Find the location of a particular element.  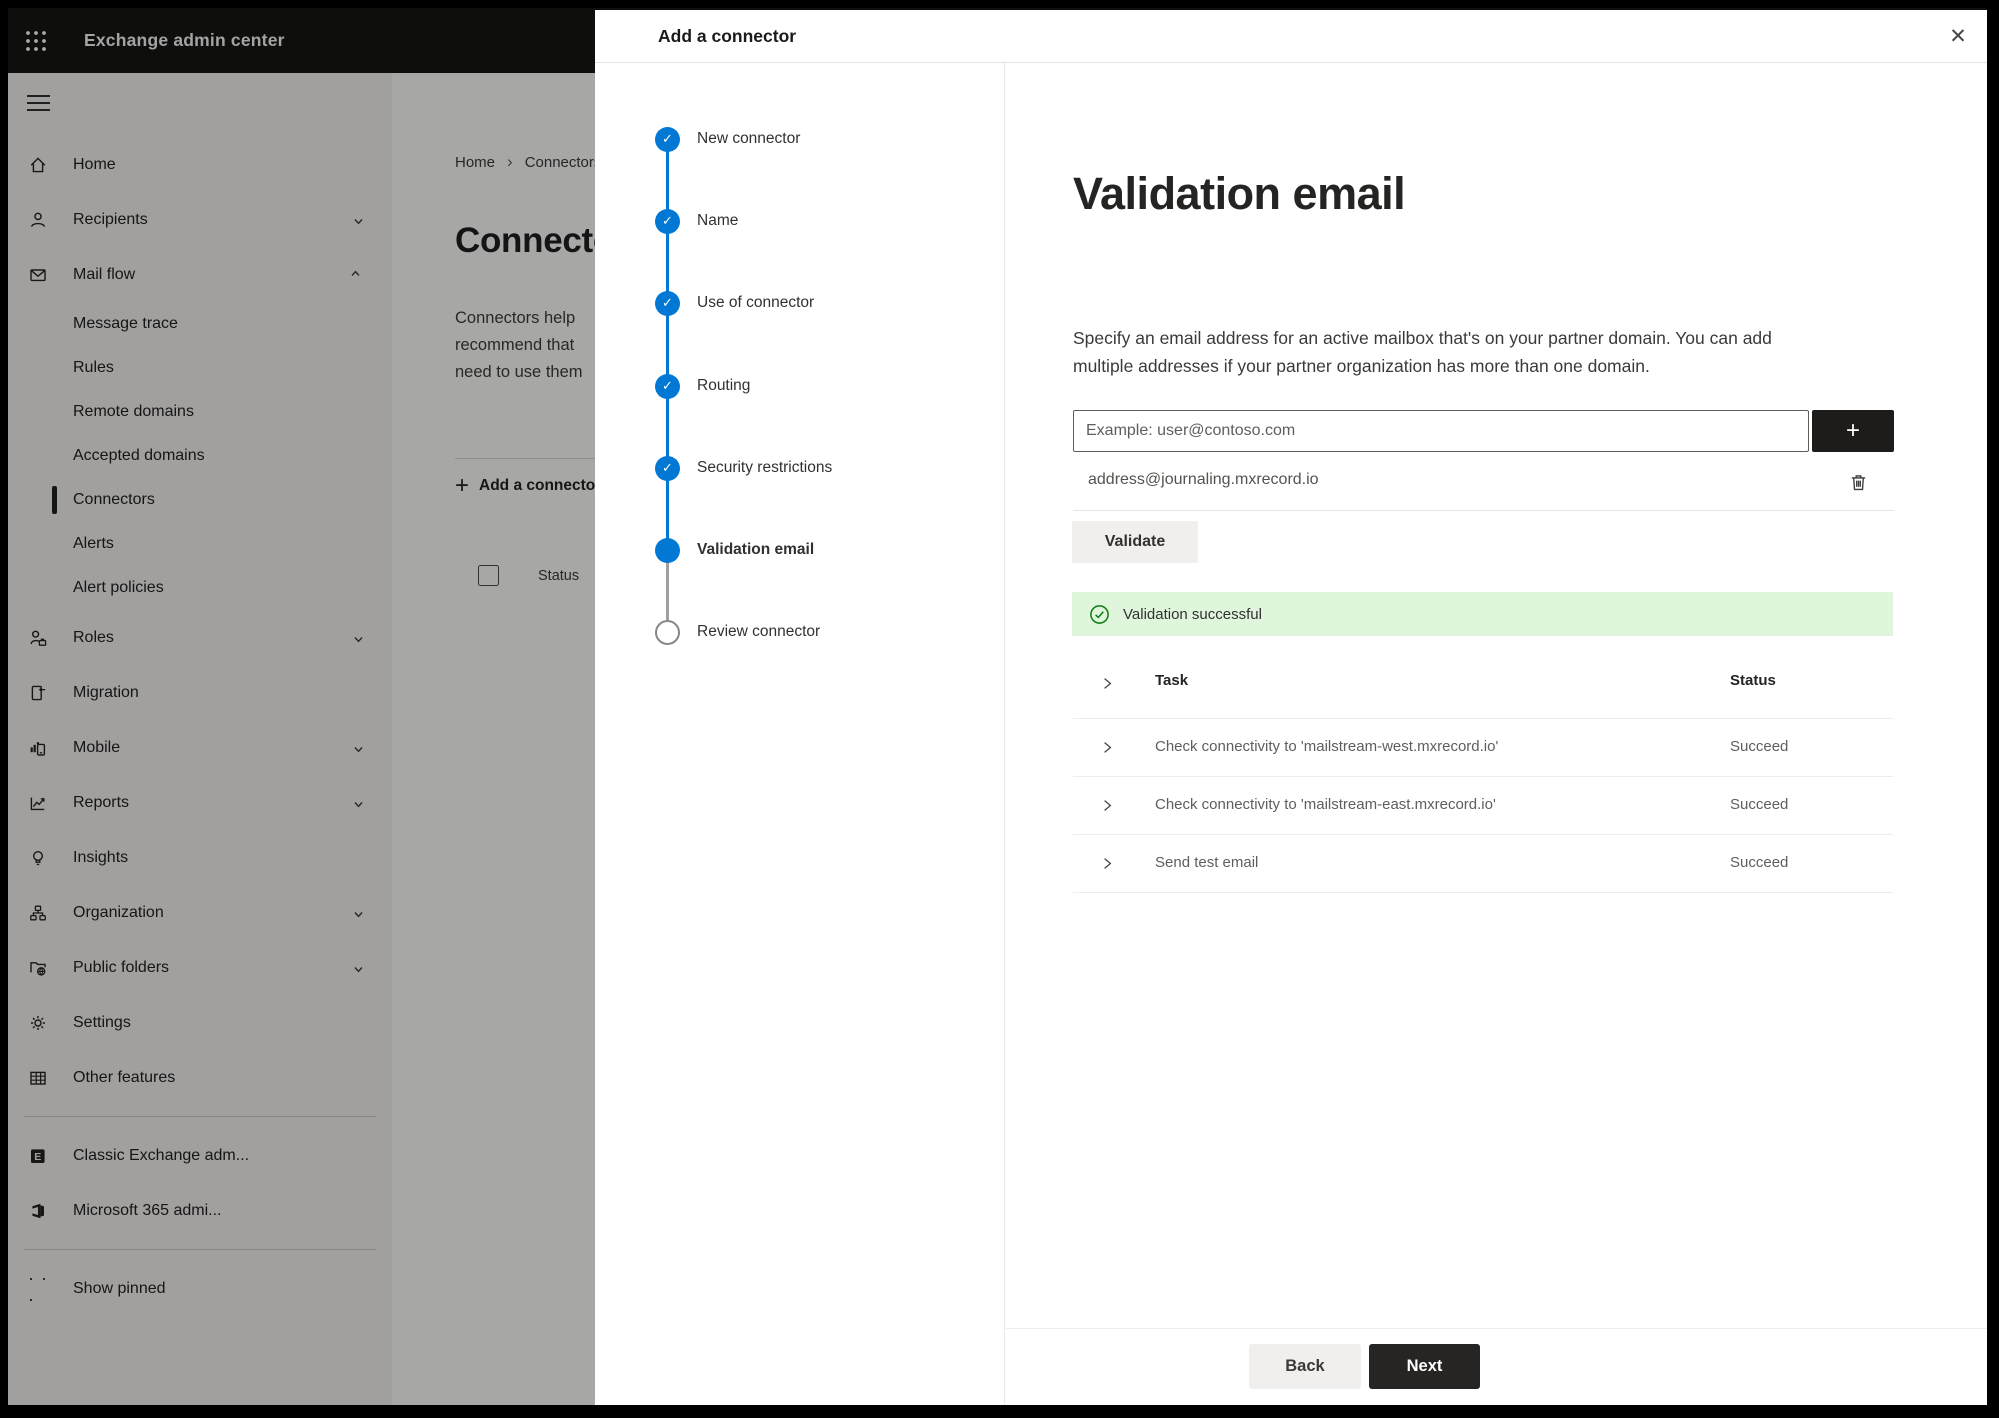

step-label: Use of connector is located at coordinates (756, 302).